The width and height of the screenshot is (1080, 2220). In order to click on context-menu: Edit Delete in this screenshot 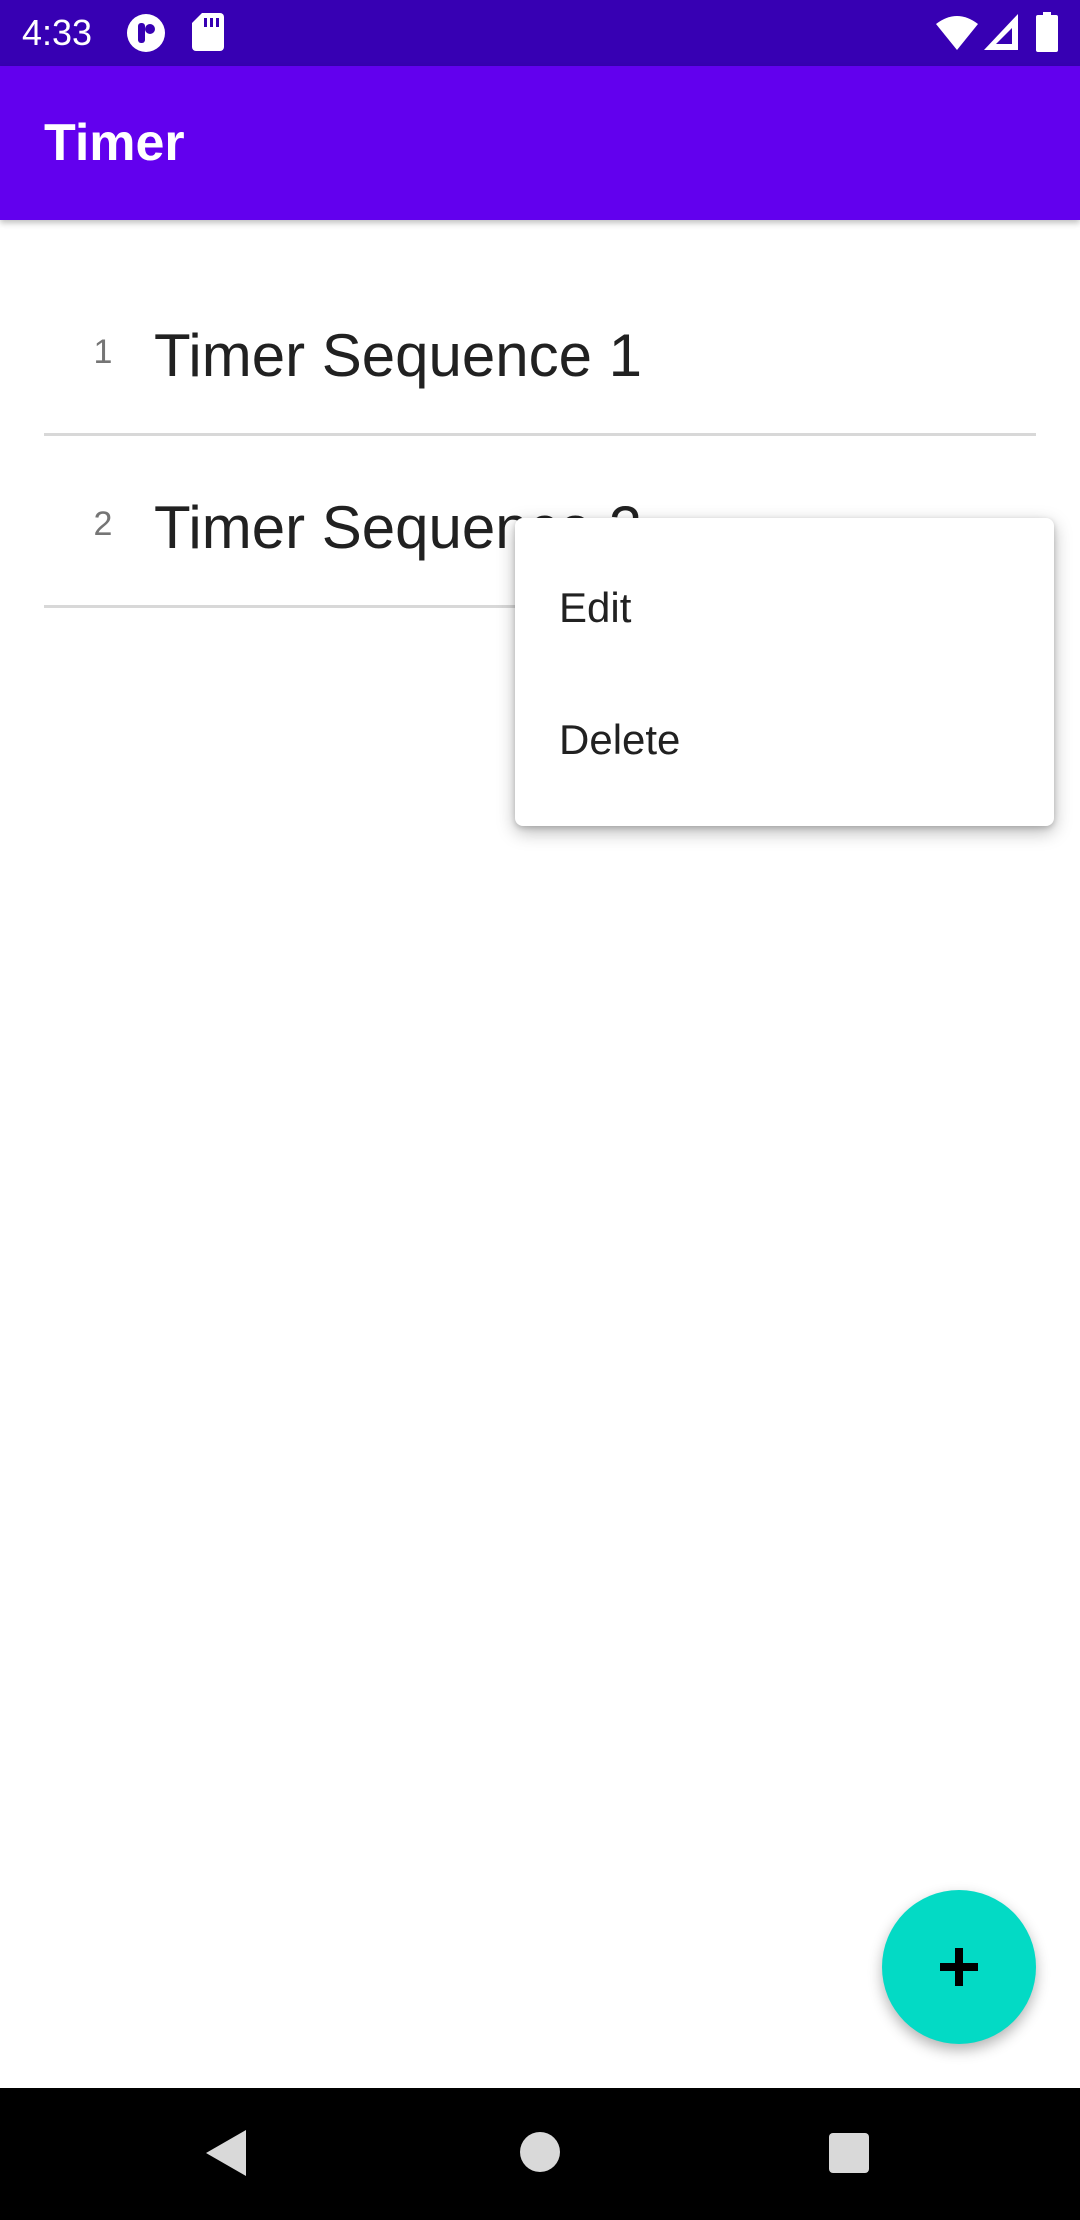, I will do `click(784, 672)`.